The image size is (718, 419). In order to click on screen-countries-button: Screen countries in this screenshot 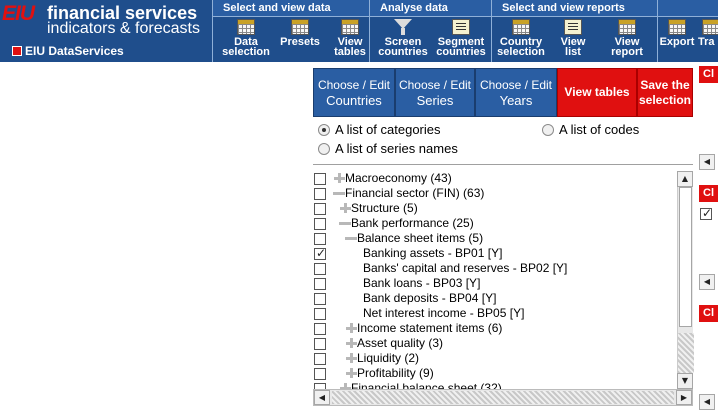, I will do `click(403, 38)`.